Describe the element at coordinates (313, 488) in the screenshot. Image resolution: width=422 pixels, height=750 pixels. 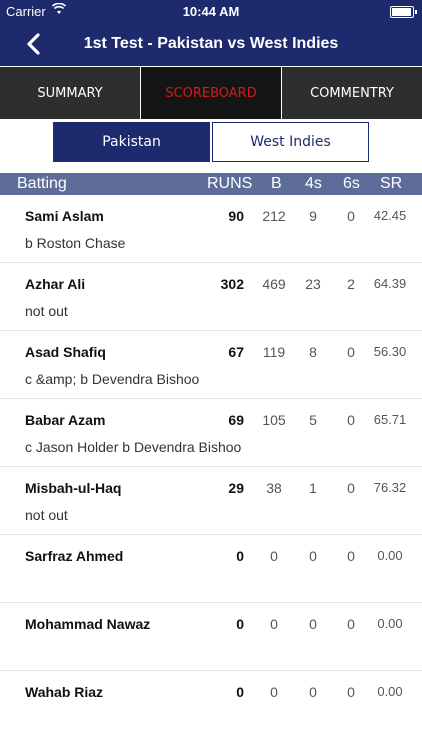
I see `fours-value: 1` at that location.